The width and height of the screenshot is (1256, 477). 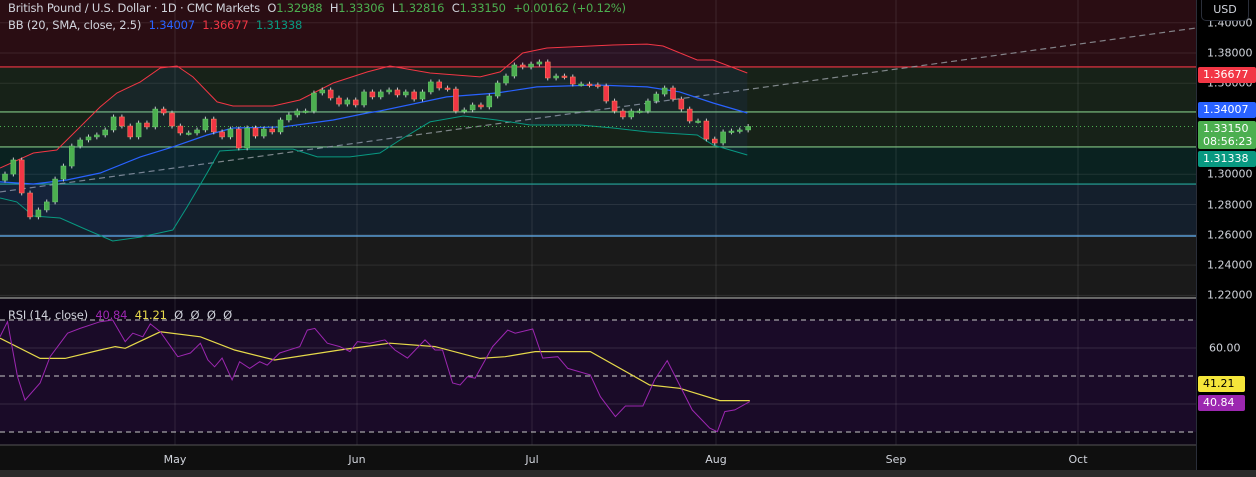 What do you see at coordinates (628, 473) in the screenshot?
I see `bottom-scrollbar` at bounding box center [628, 473].